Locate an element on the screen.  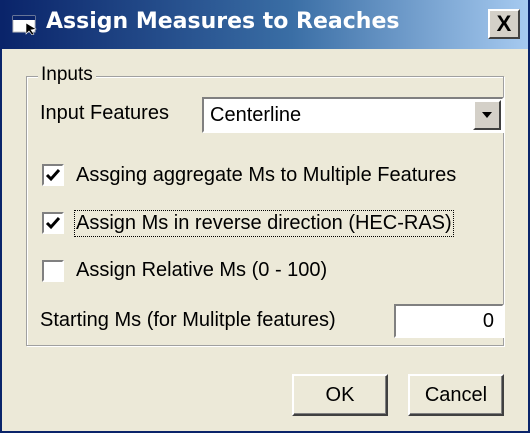
title-bar: Assign Measures to Reaches X is located at coordinates (265, 24).